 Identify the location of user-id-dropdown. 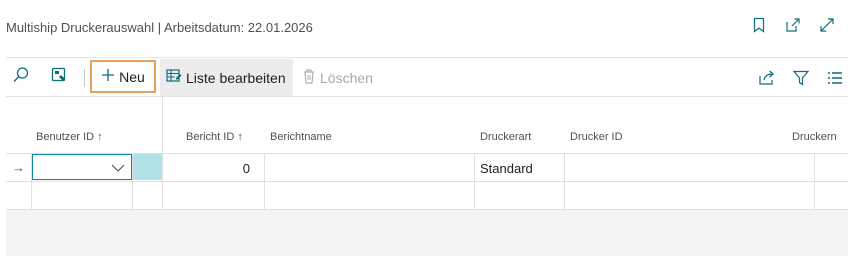
(82, 167).